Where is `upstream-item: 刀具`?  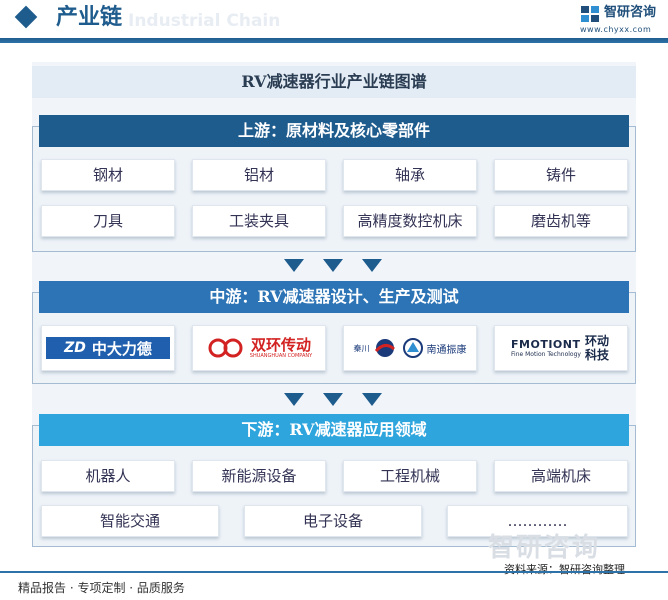 upstream-item: 刀具 is located at coordinates (108, 221).